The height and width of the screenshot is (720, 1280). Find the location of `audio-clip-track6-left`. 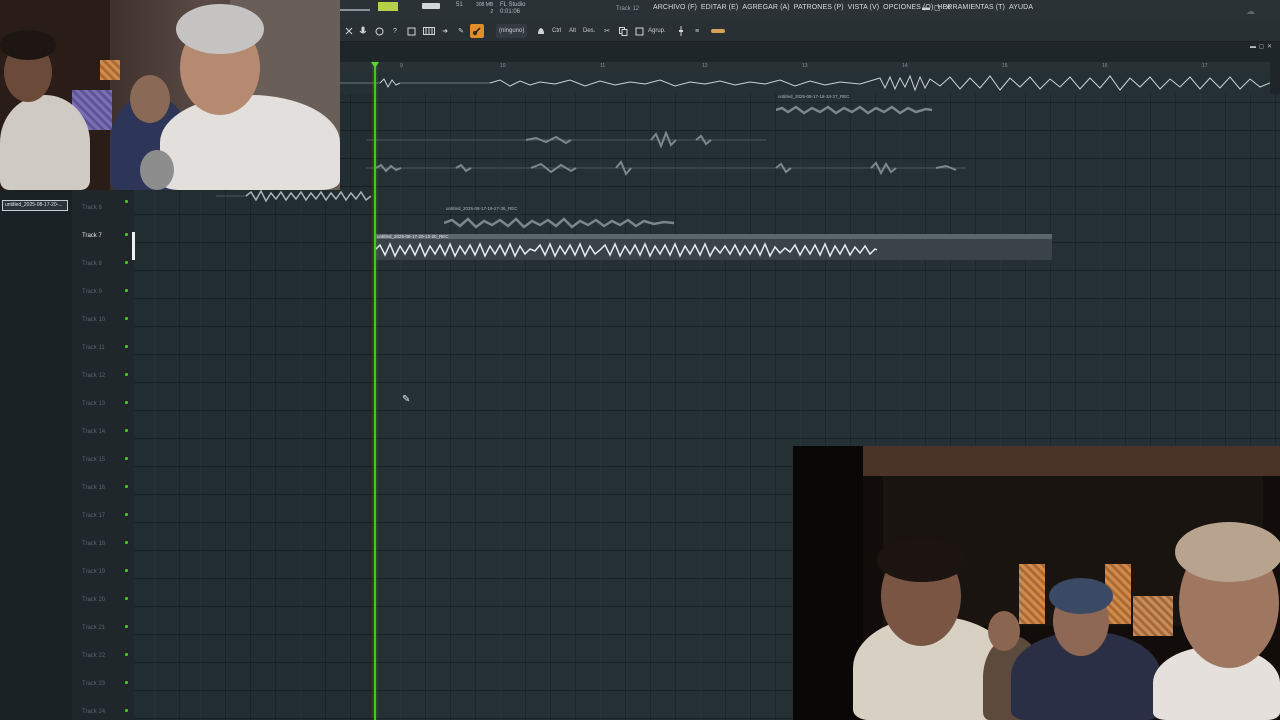

audio-clip-track6-left is located at coordinates (295, 196).